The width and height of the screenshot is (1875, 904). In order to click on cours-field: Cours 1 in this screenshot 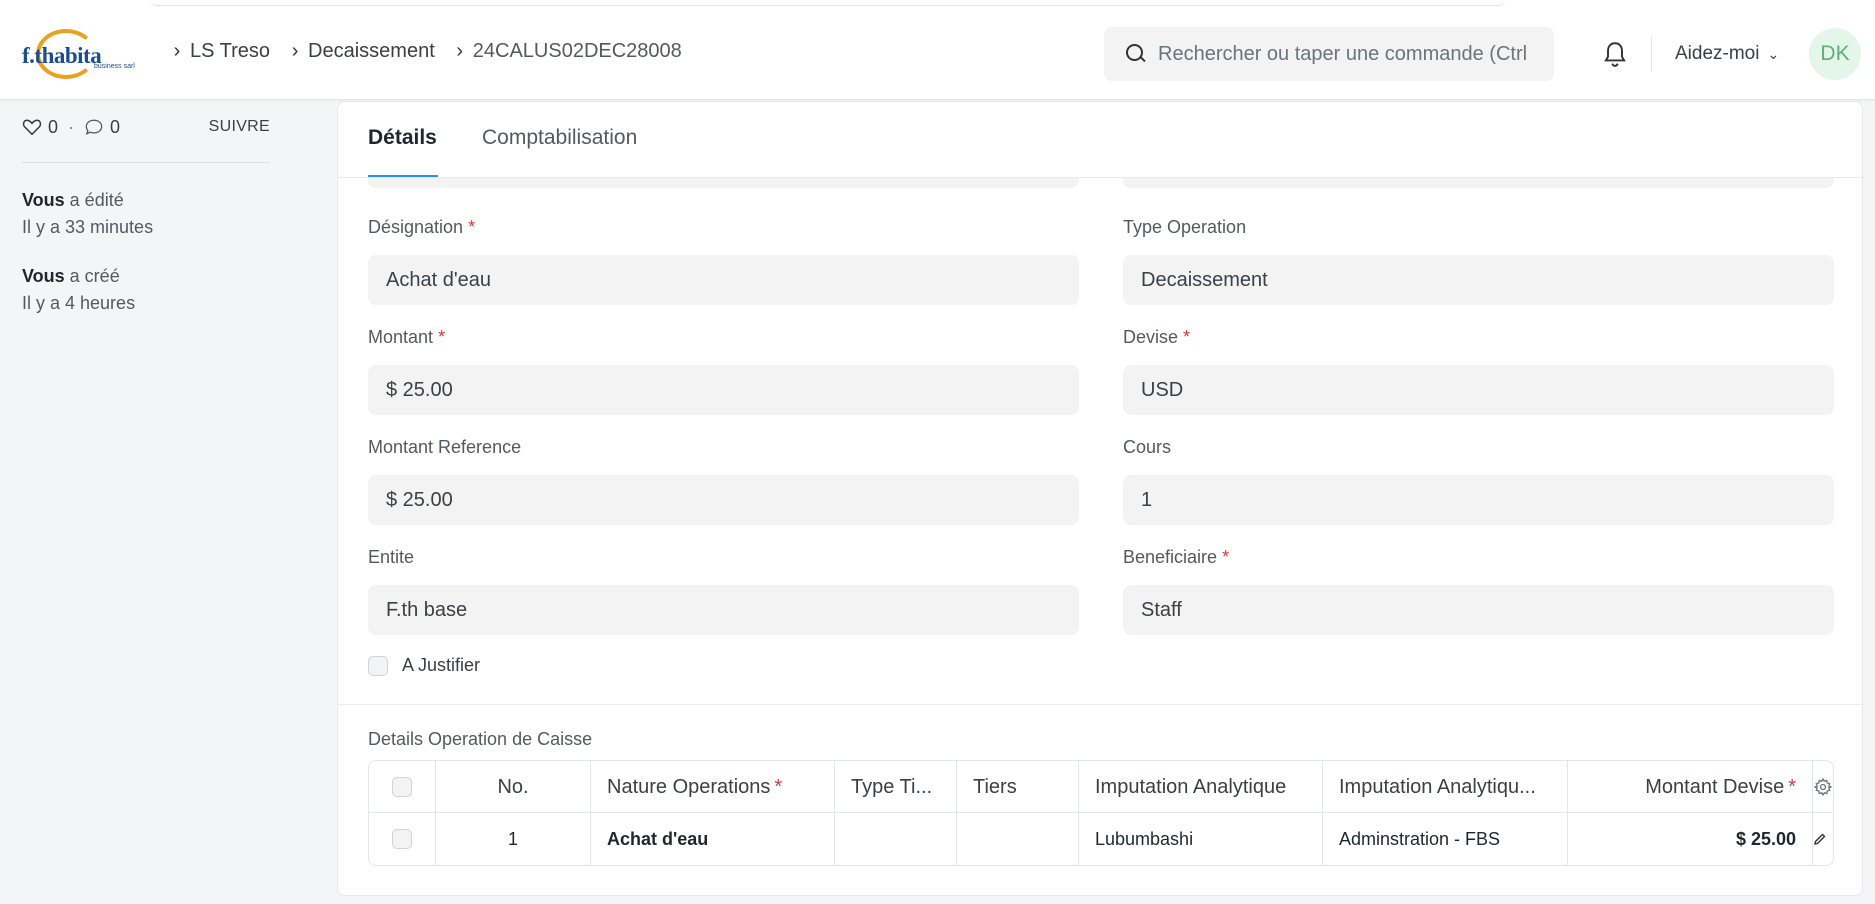, I will do `click(1478, 481)`.